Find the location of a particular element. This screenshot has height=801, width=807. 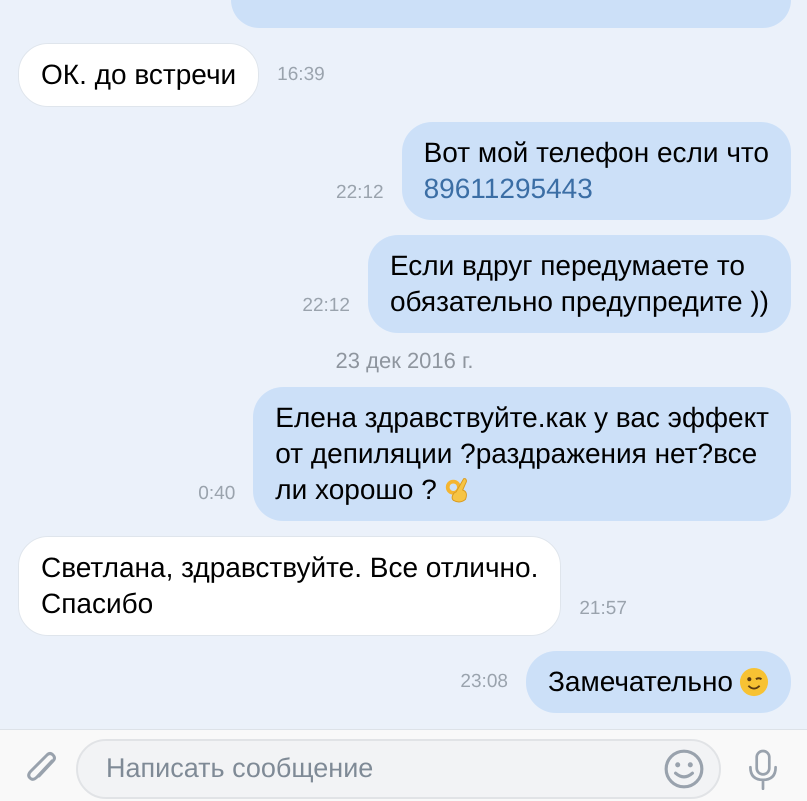

message-time: 21:57 is located at coordinates (603, 609).